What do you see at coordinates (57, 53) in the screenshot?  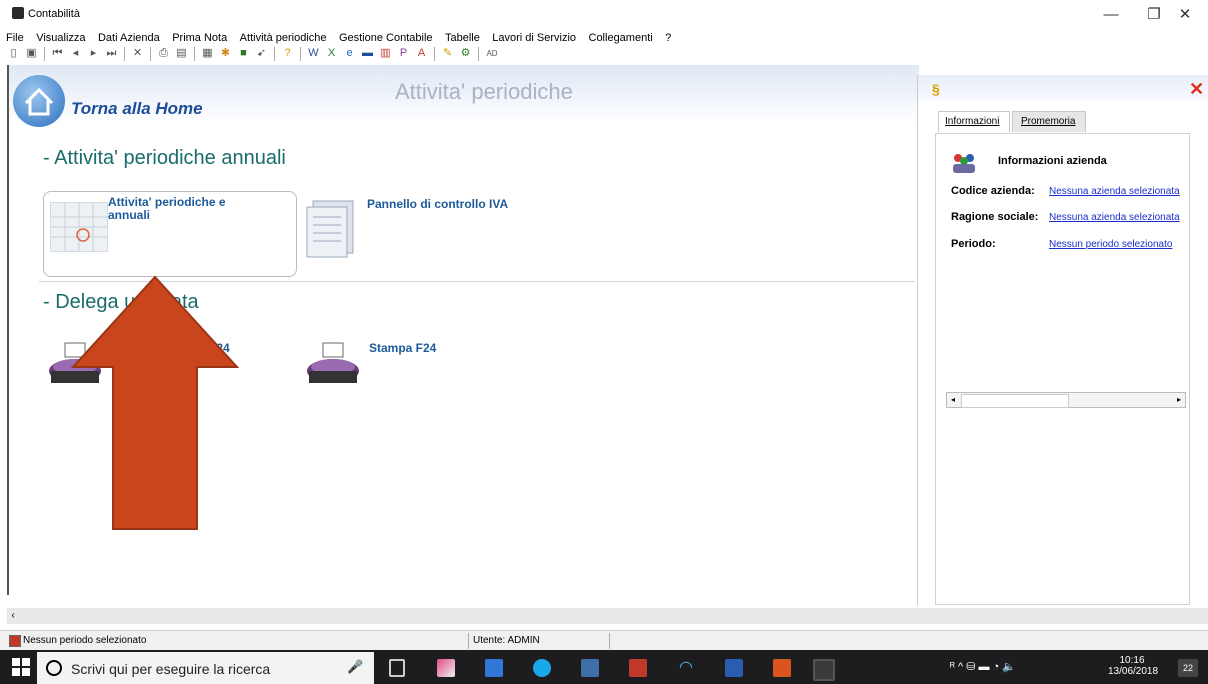 I see `first-record-icon: ⏮` at bounding box center [57, 53].